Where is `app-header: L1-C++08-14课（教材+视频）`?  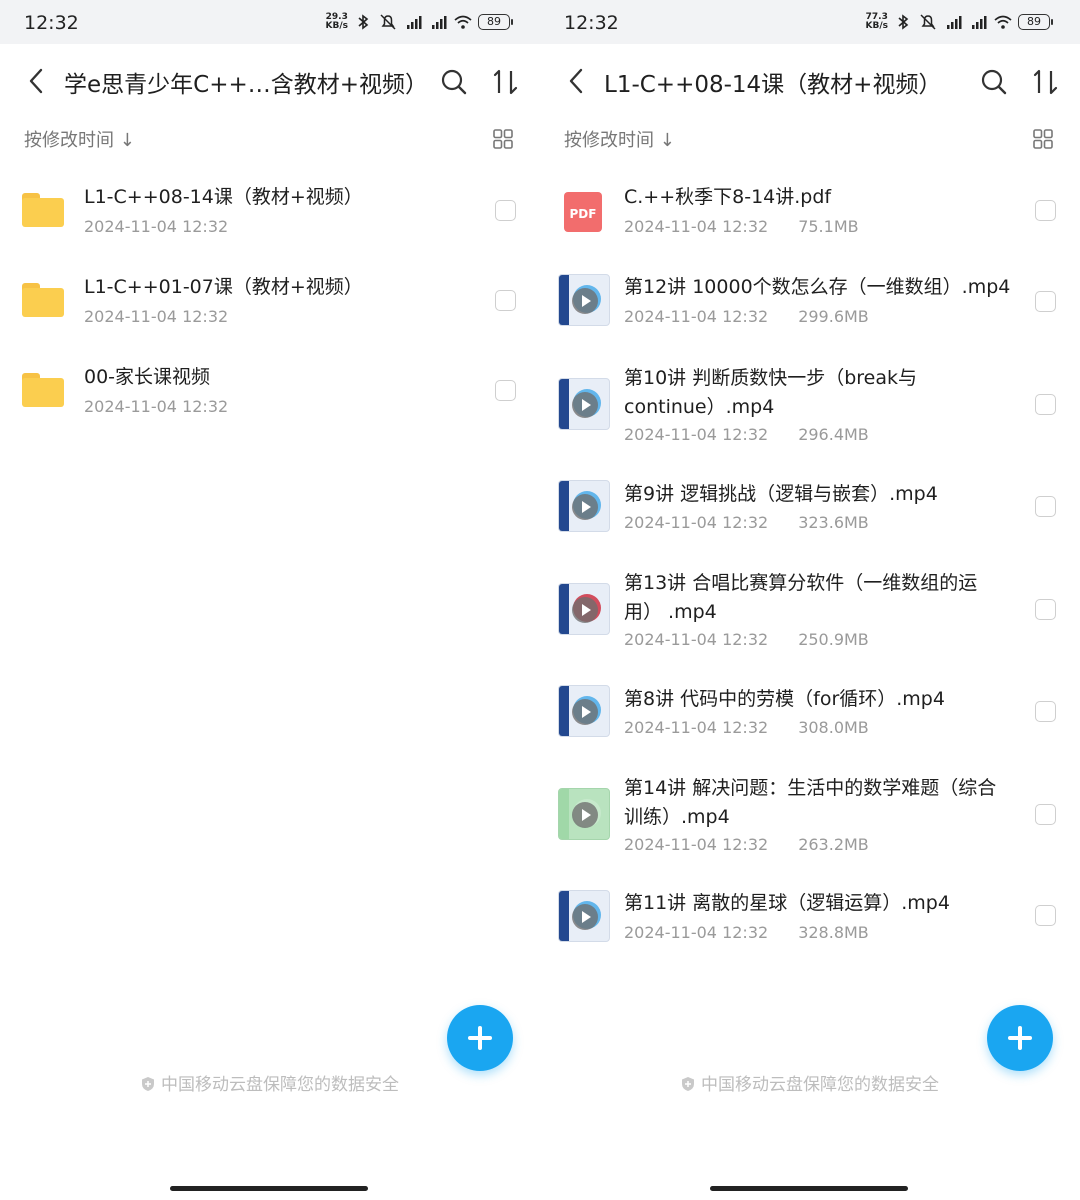 app-header: L1-C++08-14课（教材+视频） is located at coordinates (810, 82).